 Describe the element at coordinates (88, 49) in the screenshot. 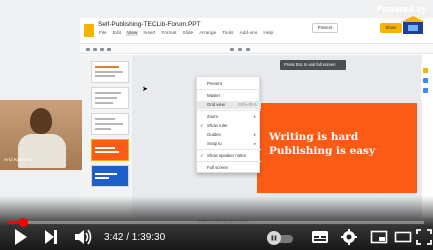

I see `undo-icon` at that location.